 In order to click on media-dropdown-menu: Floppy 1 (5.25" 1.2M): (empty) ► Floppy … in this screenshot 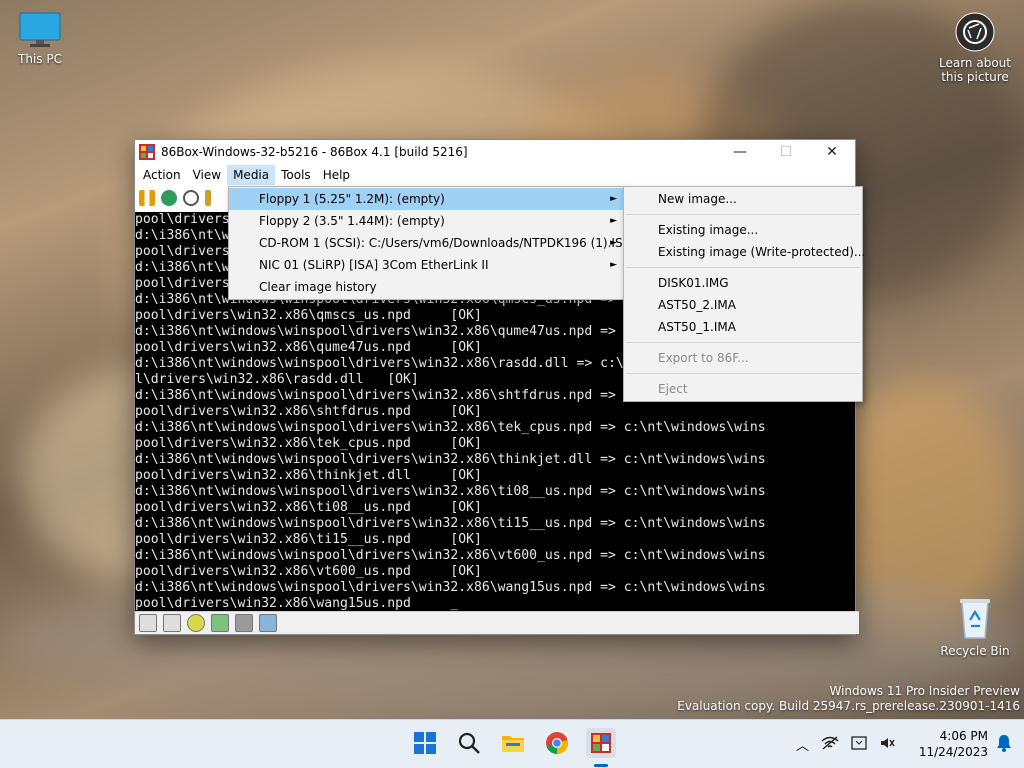, I will do `click(430, 243)`.